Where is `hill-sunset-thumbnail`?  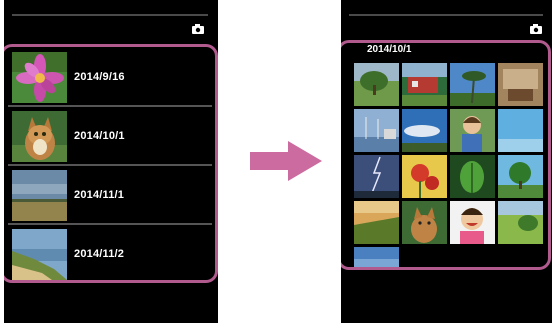
hill-sunset-thumbnail is located at coordinates (376, 222).